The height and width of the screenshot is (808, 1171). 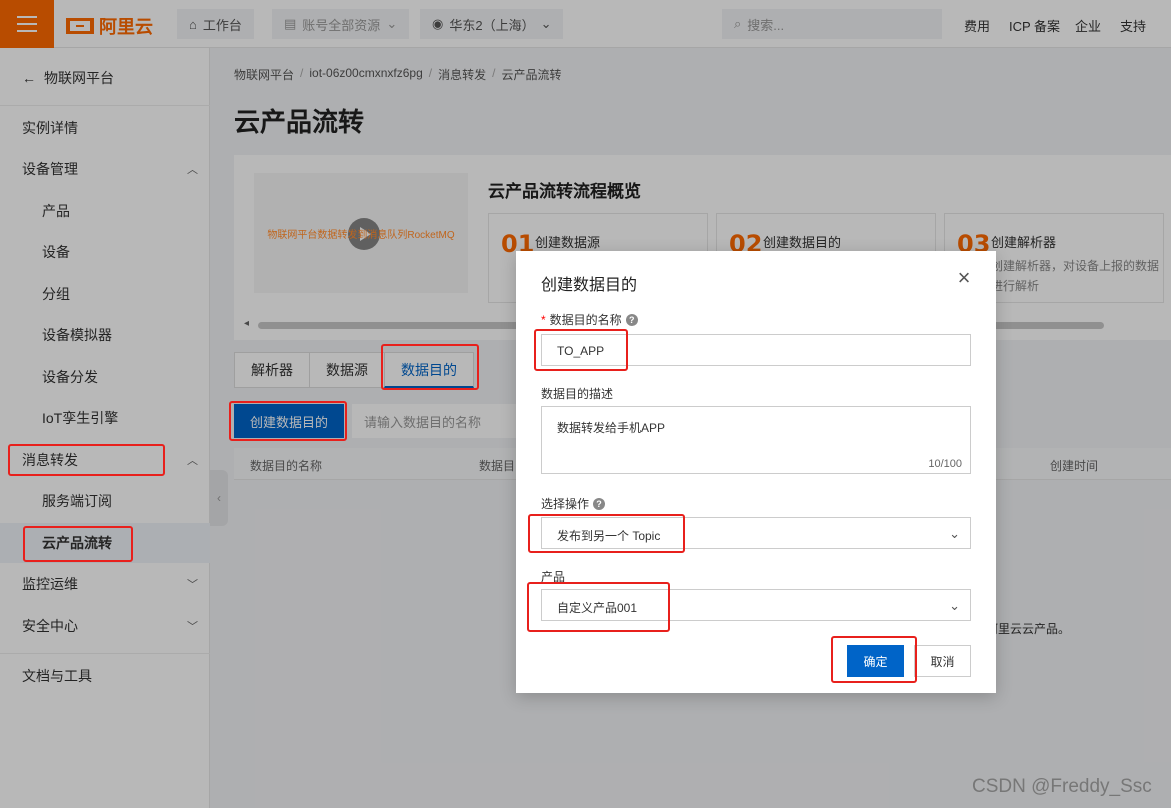 I want to click on close-icon: ×, so click(x=964, y=278).